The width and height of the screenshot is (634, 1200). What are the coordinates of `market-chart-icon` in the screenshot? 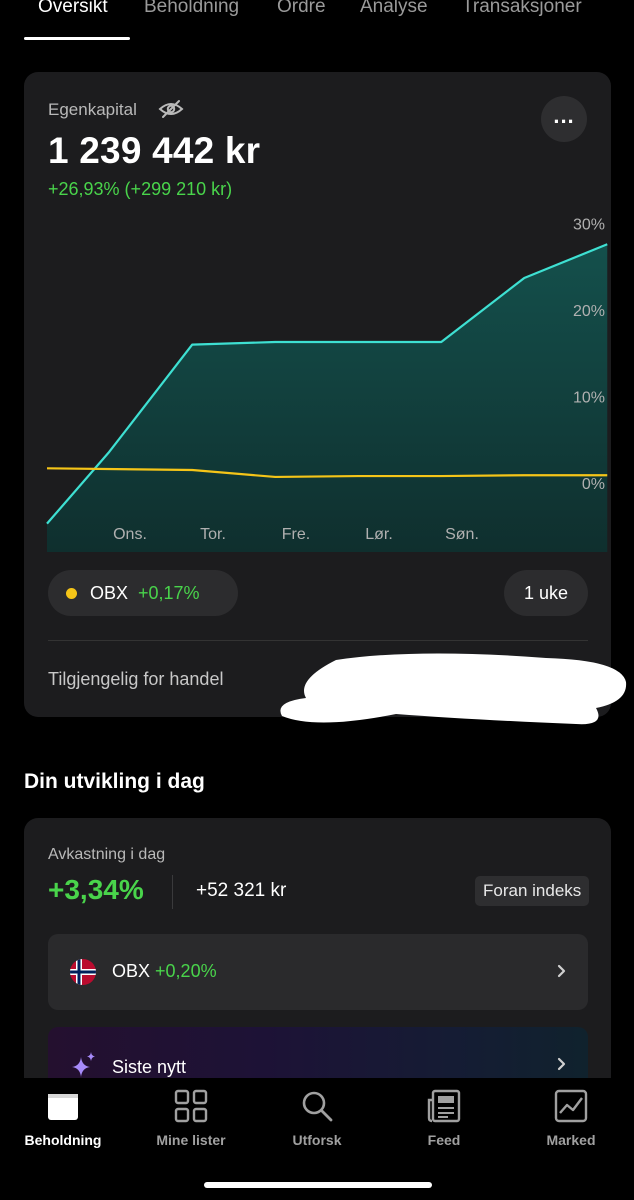 It's located at (571, 1106).